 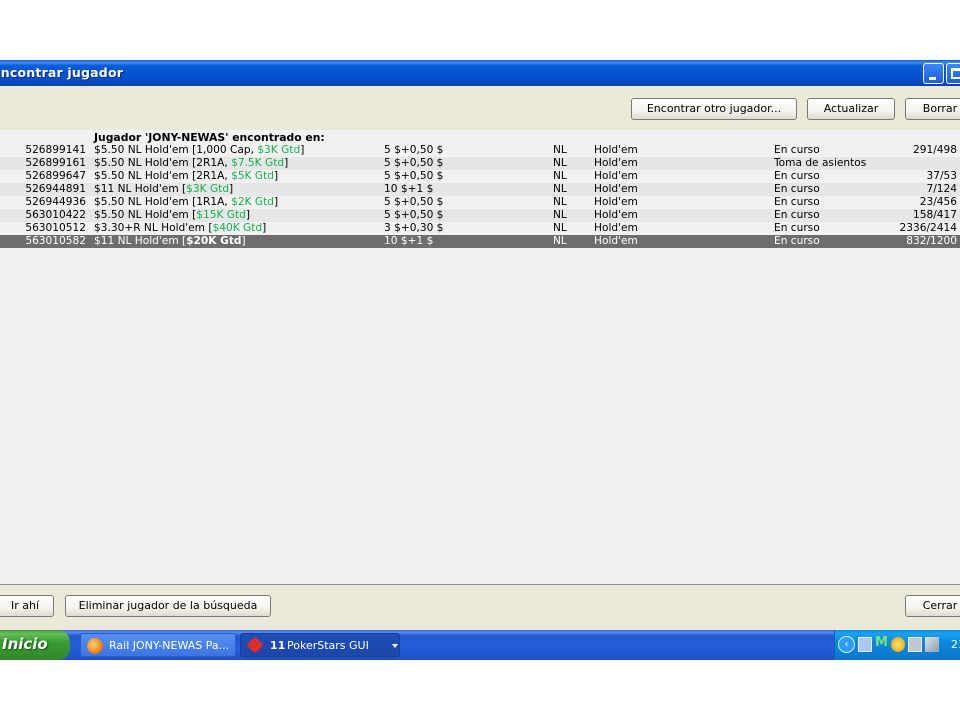 What do you see at coordinates (55, 150) in the screenshot?
I see `tournament-id: 526899141` at bounding box center [55, 150].